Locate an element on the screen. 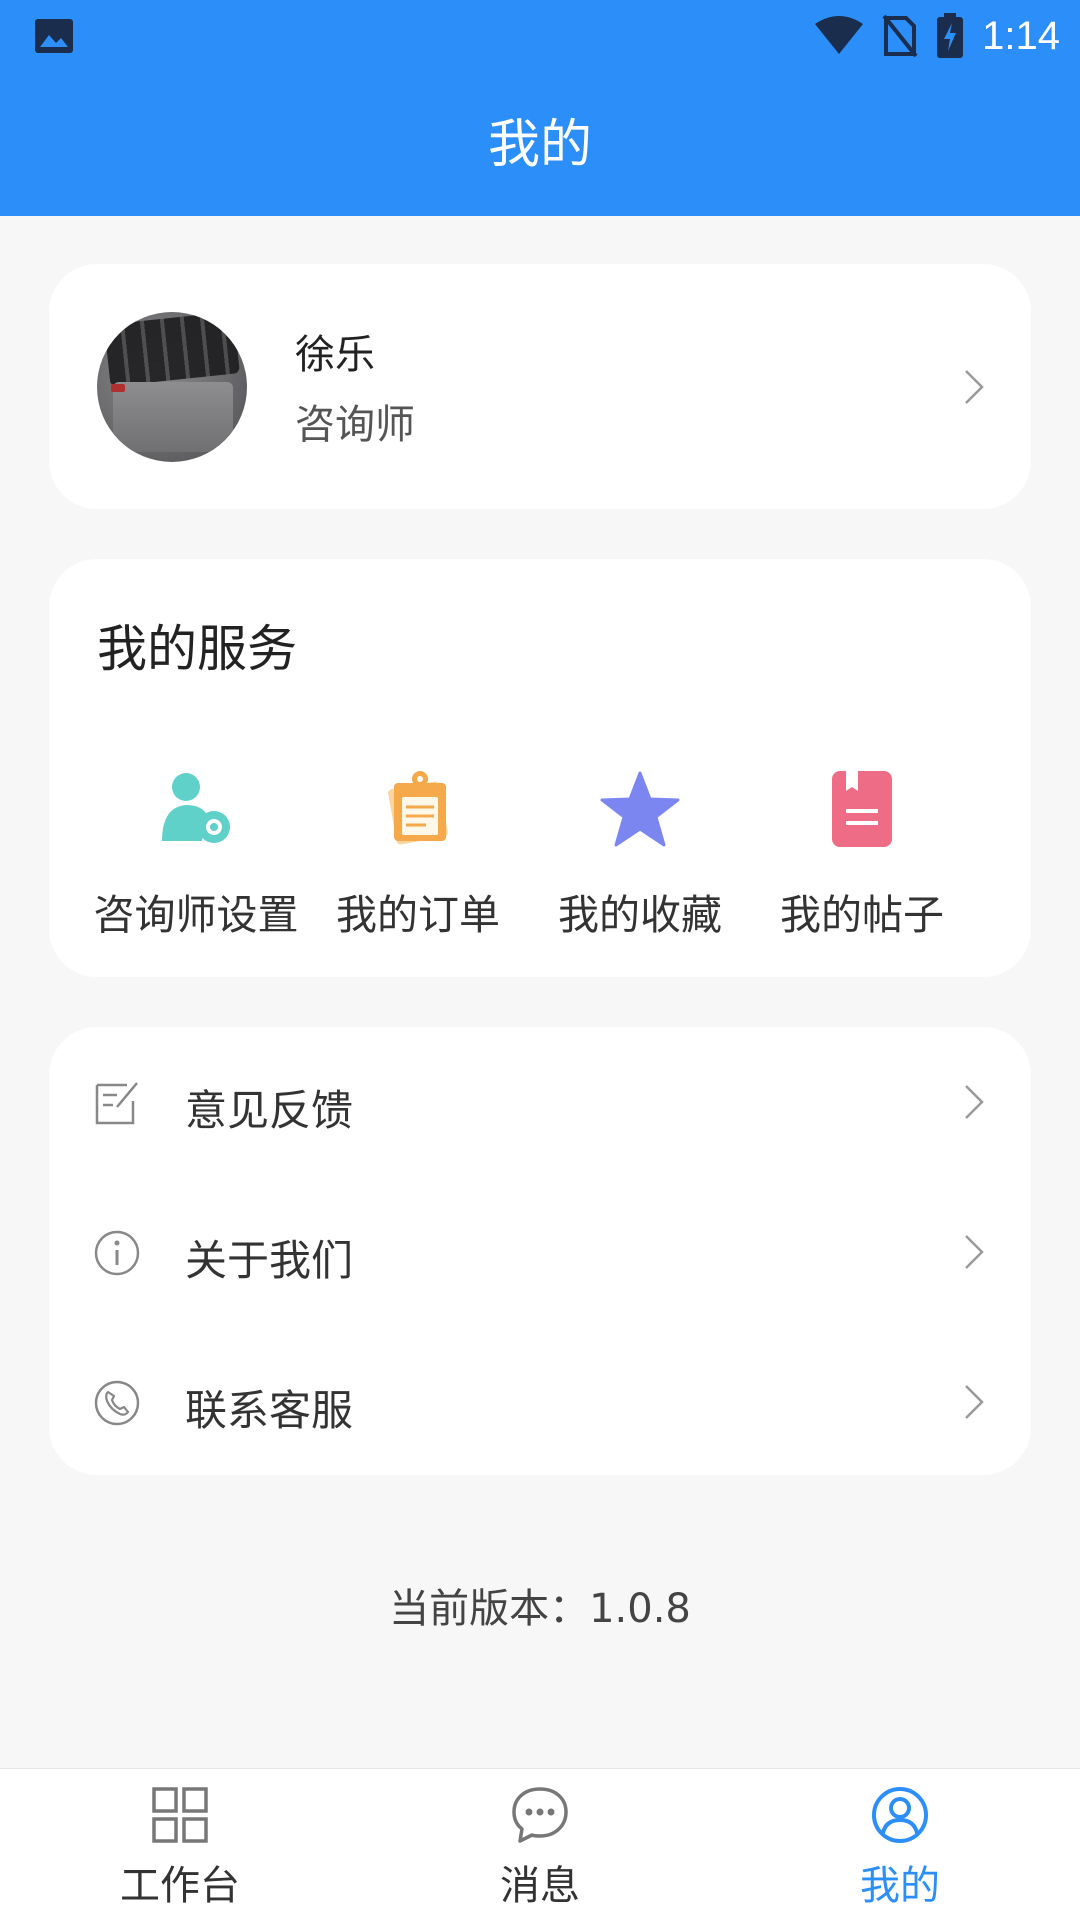 The image size is (1080, 1920). service-label: 我的收藏 is located at coordinates (640, 915).